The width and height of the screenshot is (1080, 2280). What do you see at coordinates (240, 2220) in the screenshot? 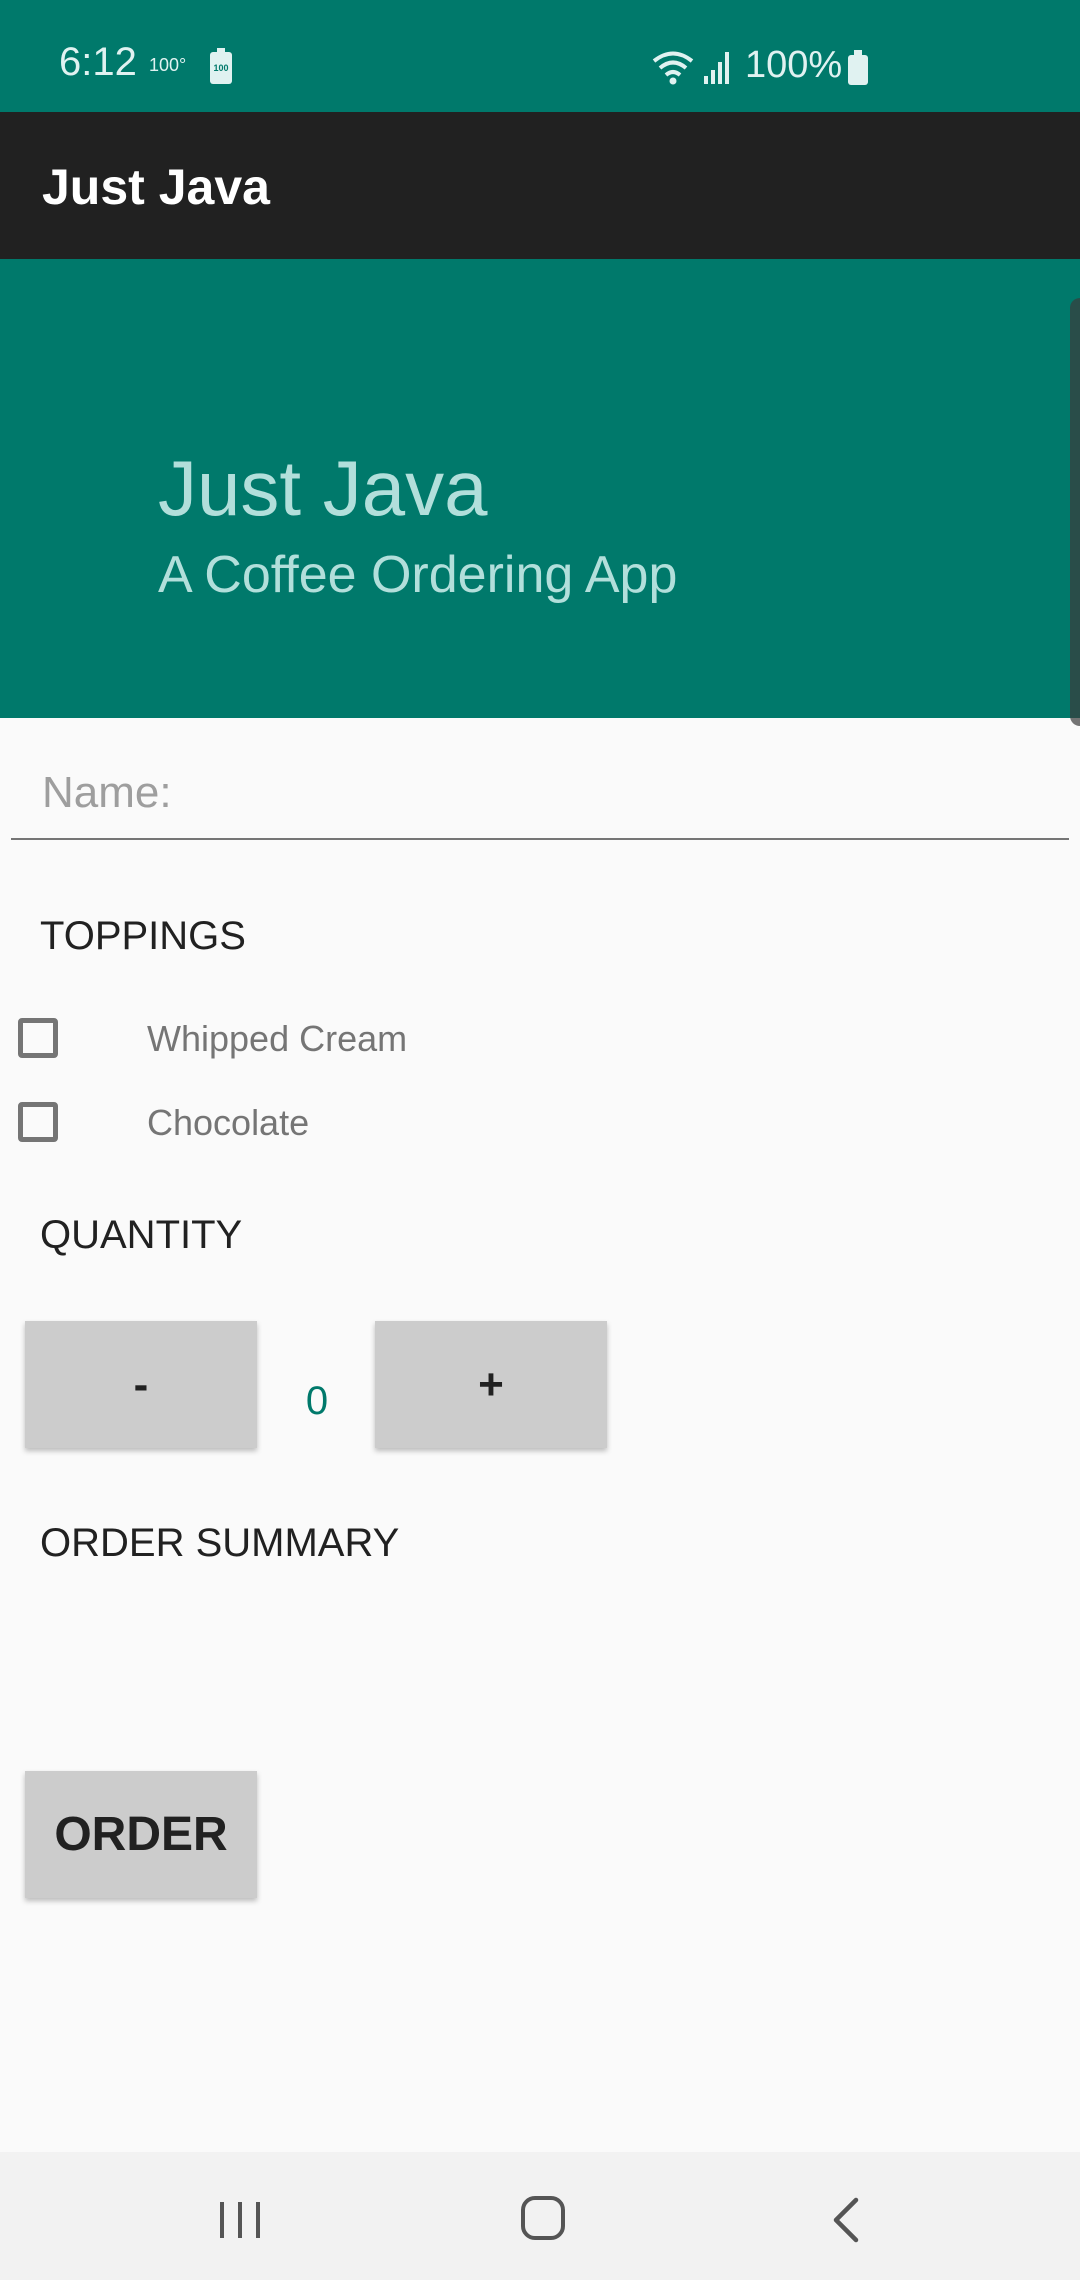
I see `recent-apps-icon` at bounding box center [240, 2220].